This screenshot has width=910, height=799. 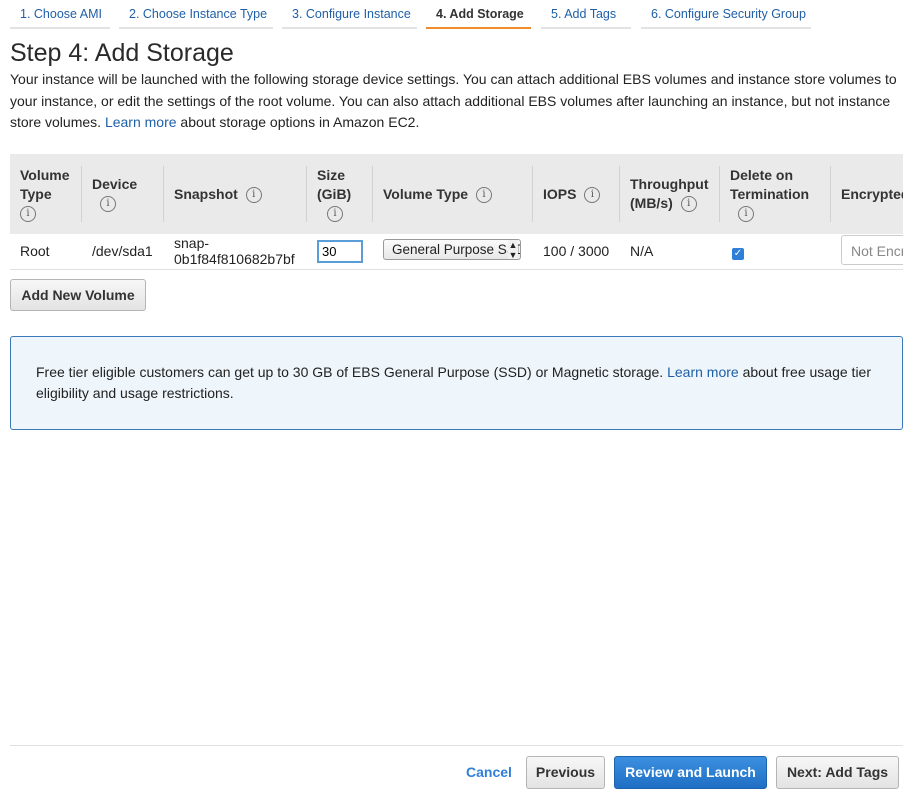 What do you see at coordinates (576, 194) in the screenshot?
I see `header-iops: IOPS i` at bounding box center [576, 194].